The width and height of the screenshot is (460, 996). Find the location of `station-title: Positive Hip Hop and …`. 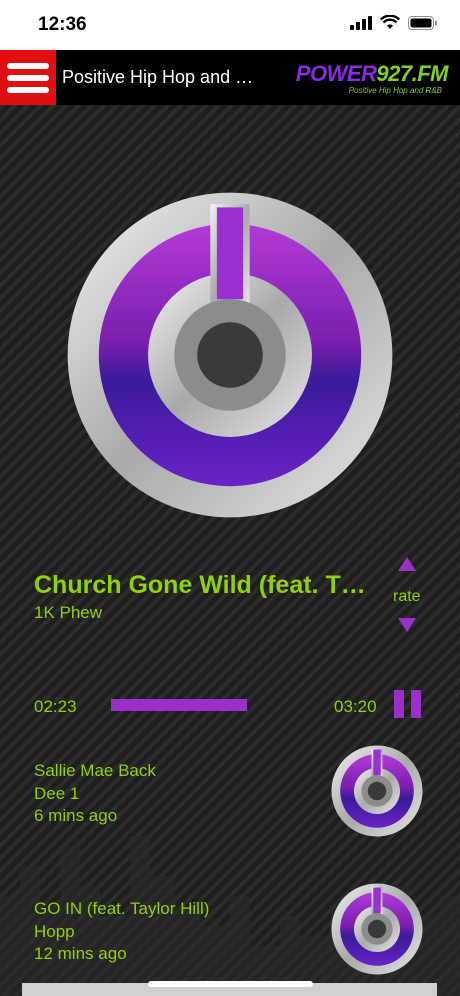

station-title: Positive Hip Hop and … is located at coordinates (158, 77).